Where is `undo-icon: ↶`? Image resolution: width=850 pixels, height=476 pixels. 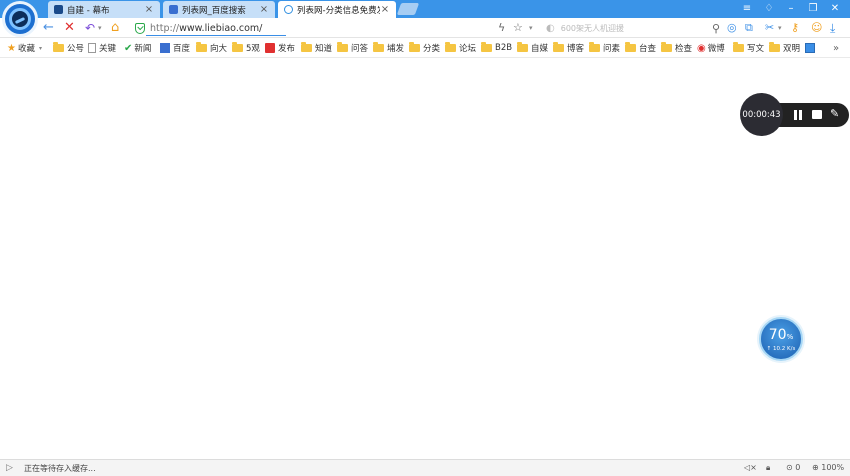 undo-icon: ↶ is located at coordinates (90, 28).